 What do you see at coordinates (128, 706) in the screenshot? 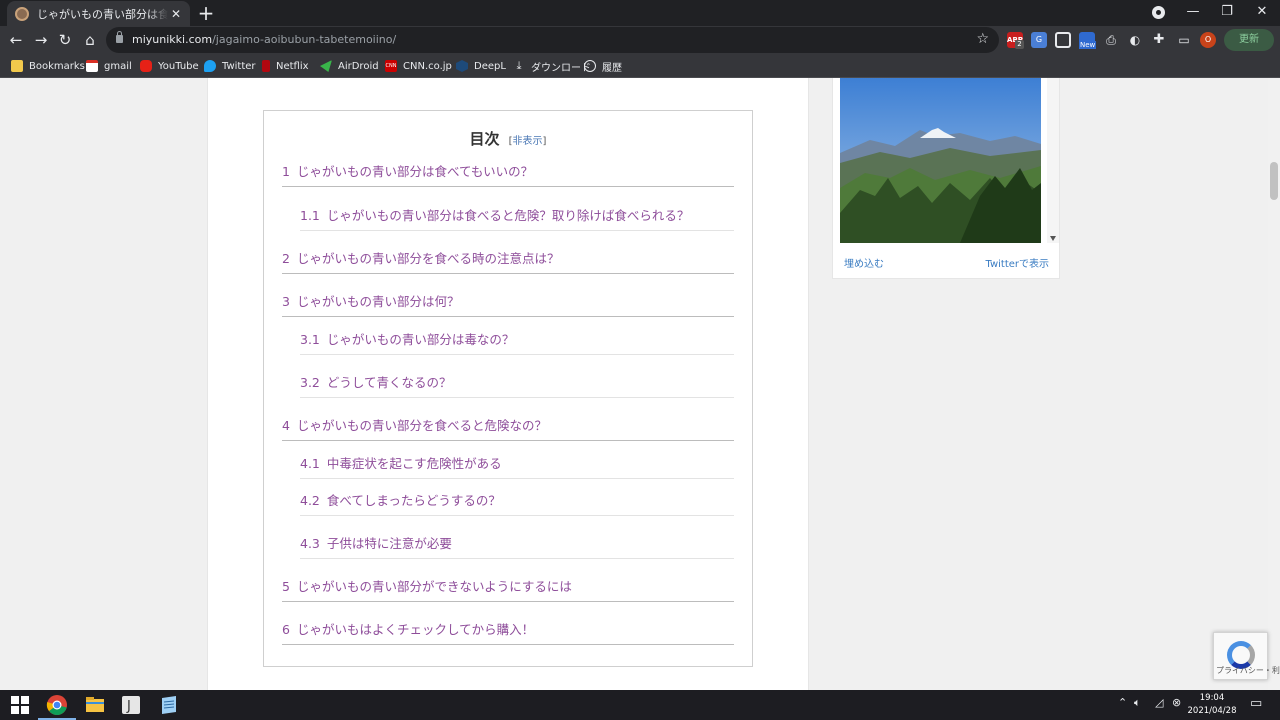
I see `svg-text: J` at bounding box center [128, 706].